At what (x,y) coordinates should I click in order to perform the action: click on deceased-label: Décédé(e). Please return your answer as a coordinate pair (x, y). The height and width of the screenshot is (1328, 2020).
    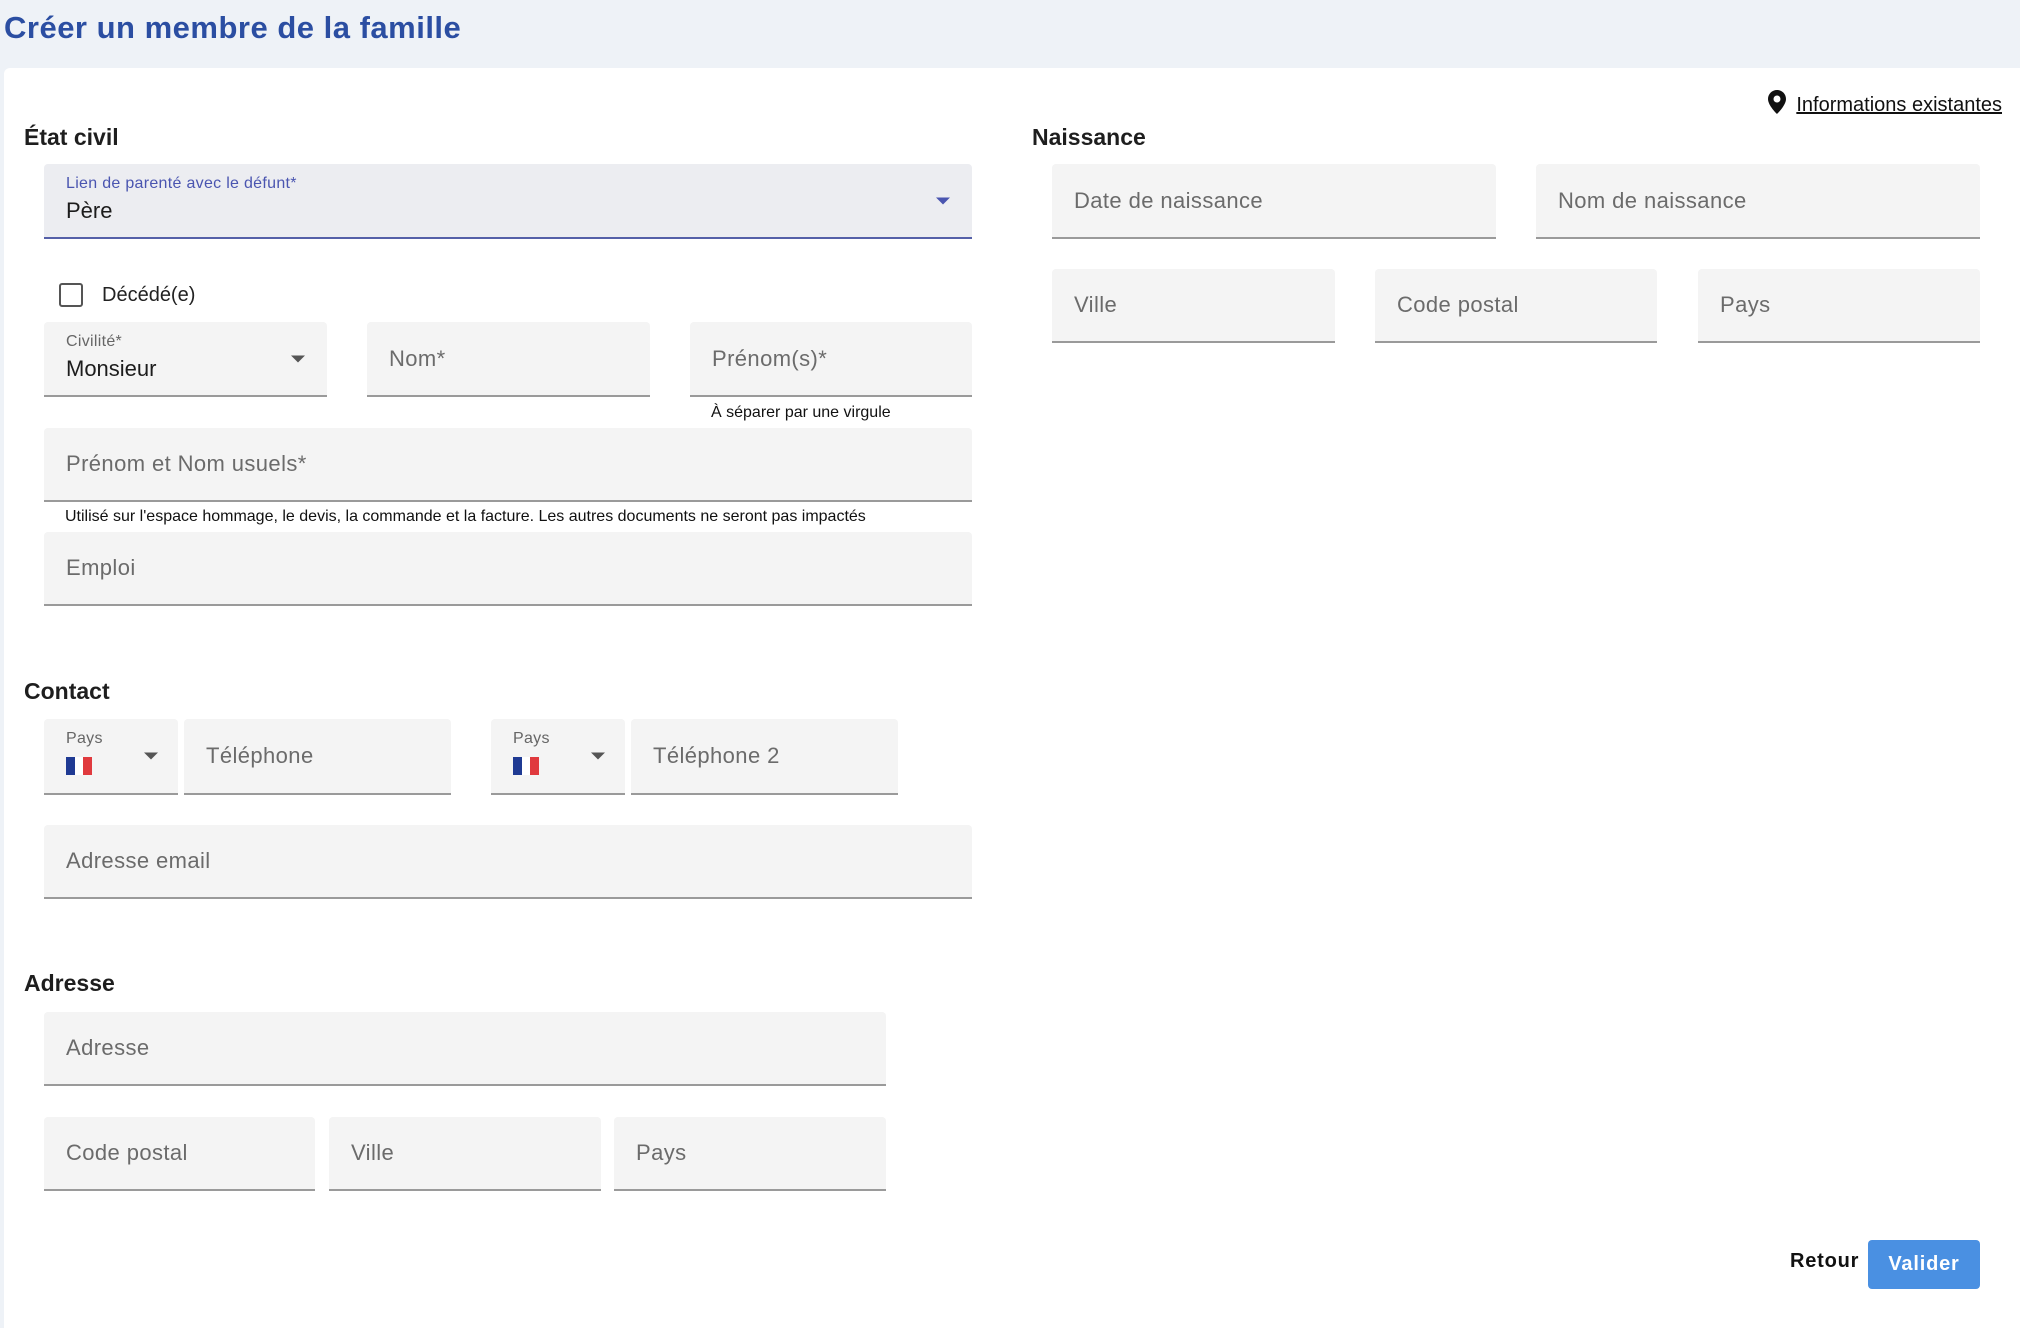
    Looking at the image, I should click on (149, 295).